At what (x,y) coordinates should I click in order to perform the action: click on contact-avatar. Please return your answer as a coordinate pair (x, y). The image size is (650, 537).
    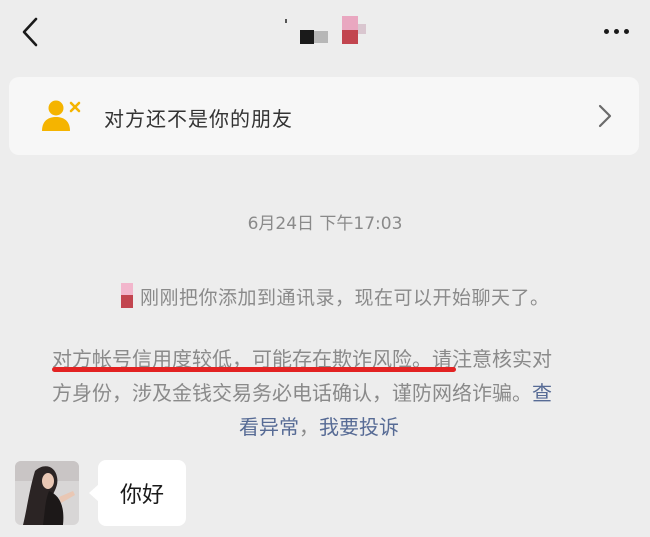
    Looking at the image, I should click on (47, 493).